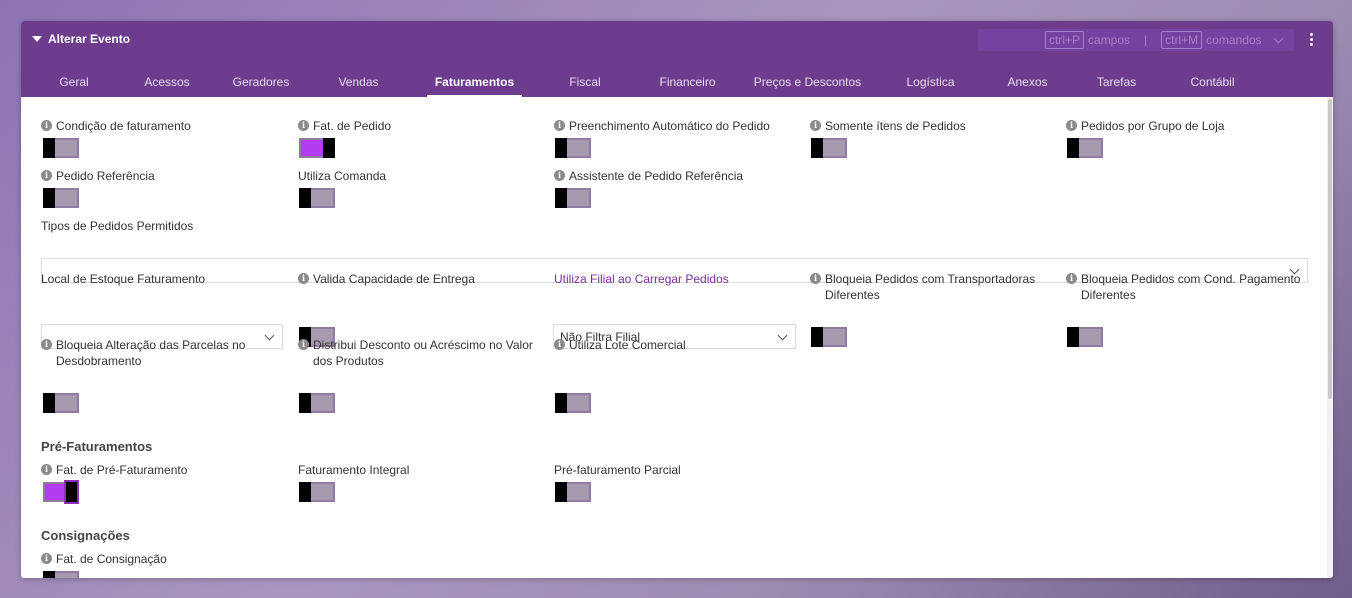  I want to click on shortcut-commands-label: comandos, so click(1234, 40).